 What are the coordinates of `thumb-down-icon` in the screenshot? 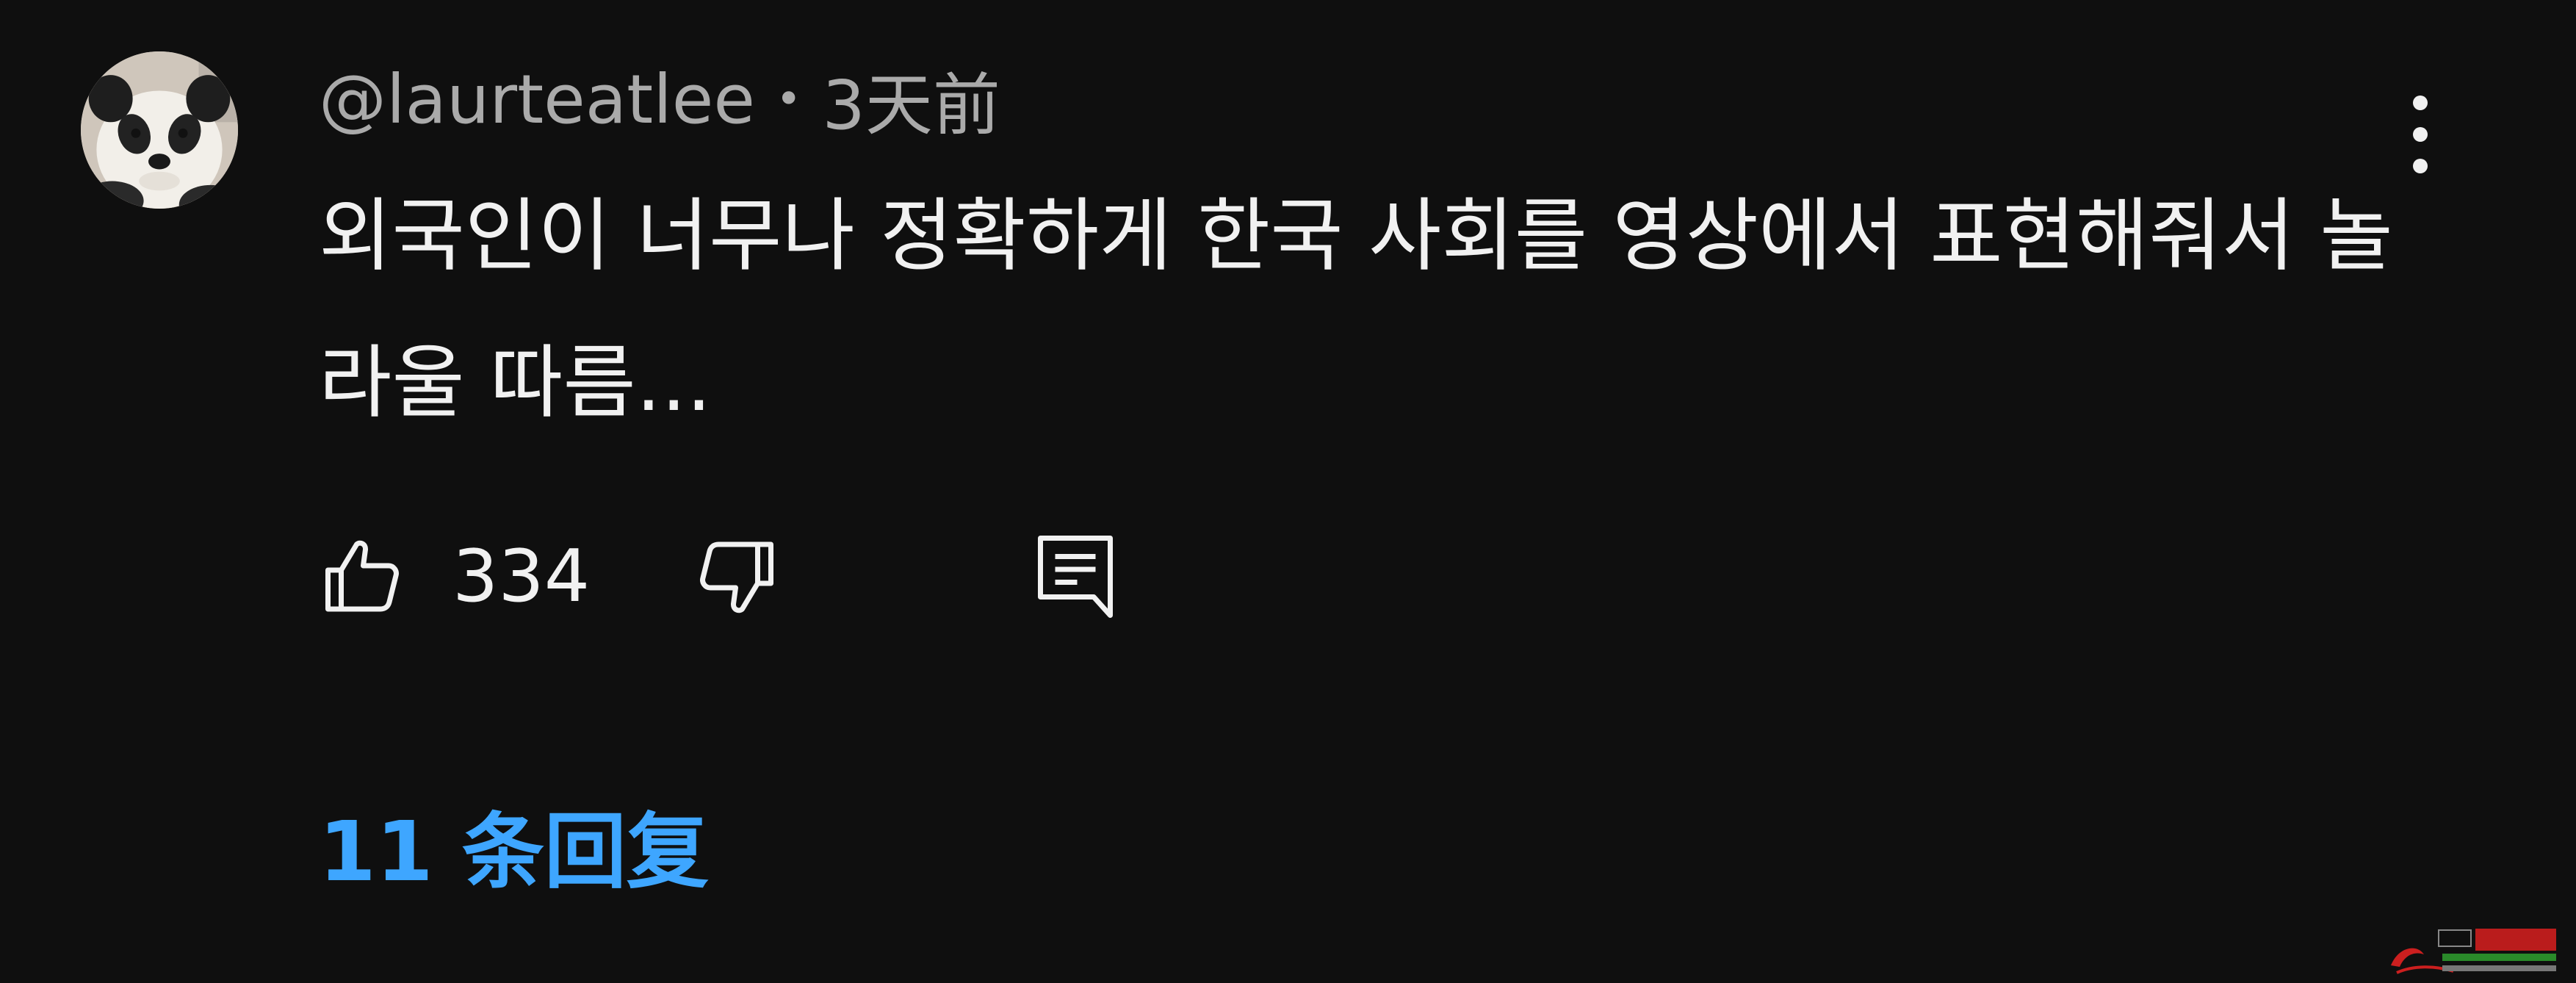 It's located at (737, 577).